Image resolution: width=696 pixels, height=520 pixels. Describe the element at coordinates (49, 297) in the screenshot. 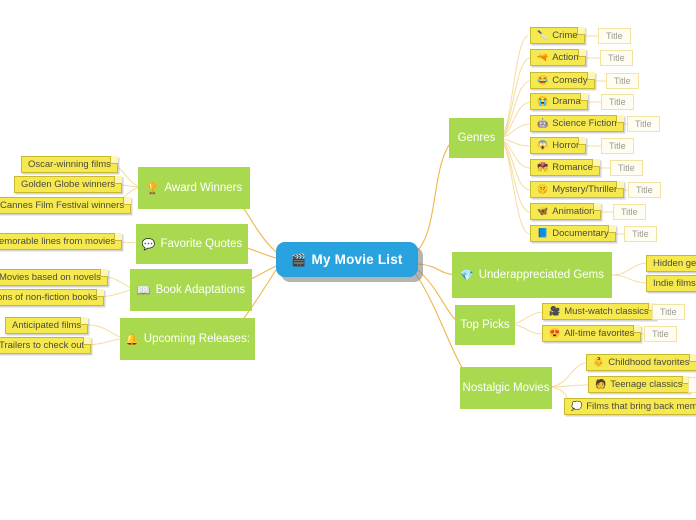

I see `node-label: ions of non-fiction books` at that location.